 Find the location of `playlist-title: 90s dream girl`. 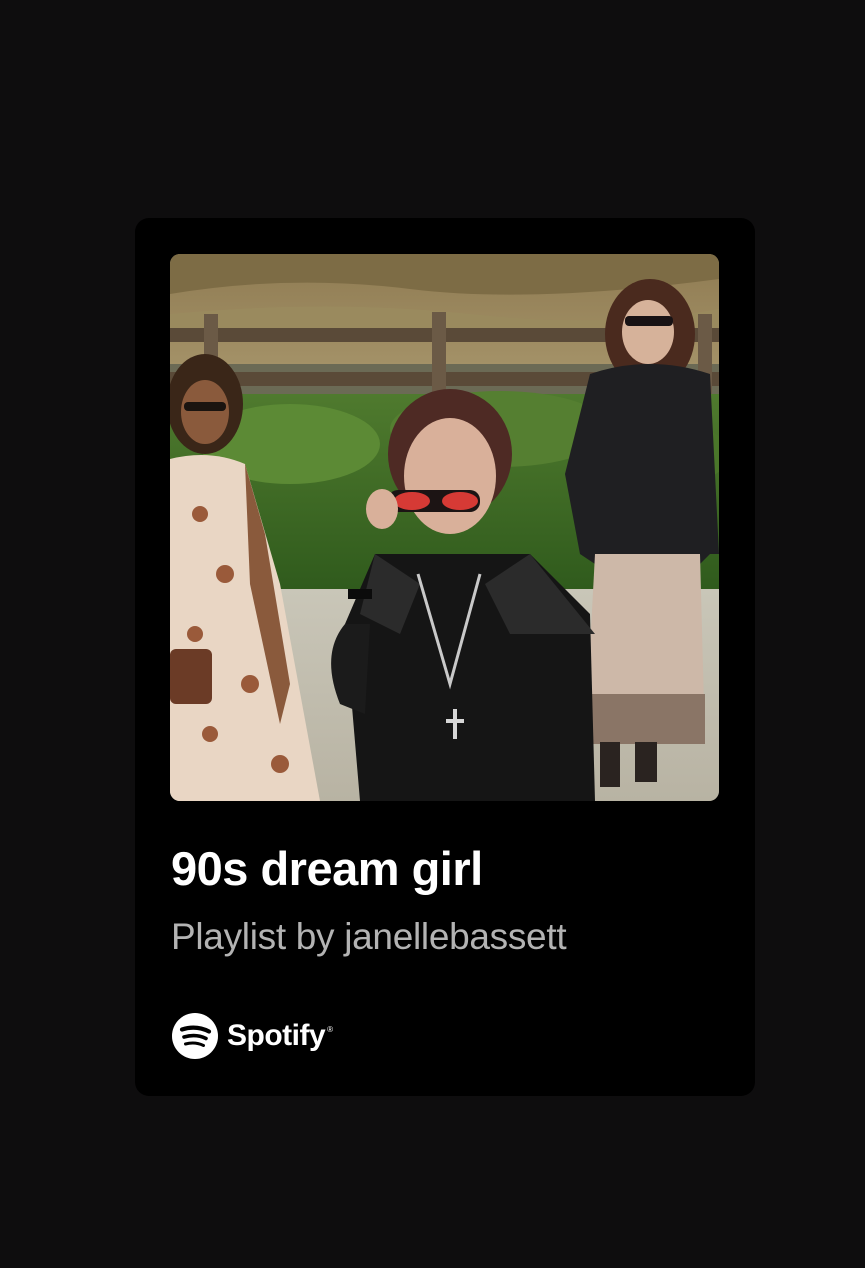

playlist-title: 90s dream girl is located at coordinates (451, 869).